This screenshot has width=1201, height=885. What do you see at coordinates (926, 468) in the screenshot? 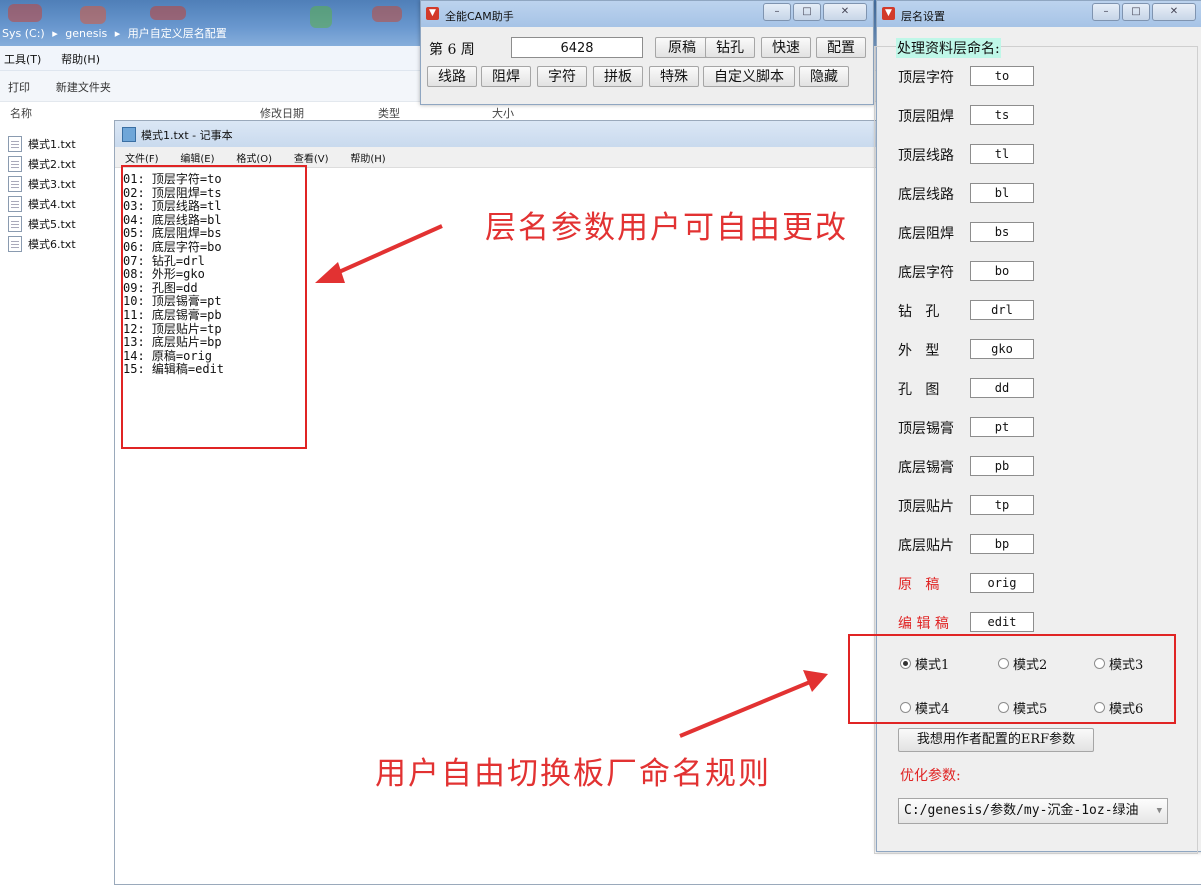
I see `label-bottom-paste: 底层锡膏` at bounding box center [926, 468].